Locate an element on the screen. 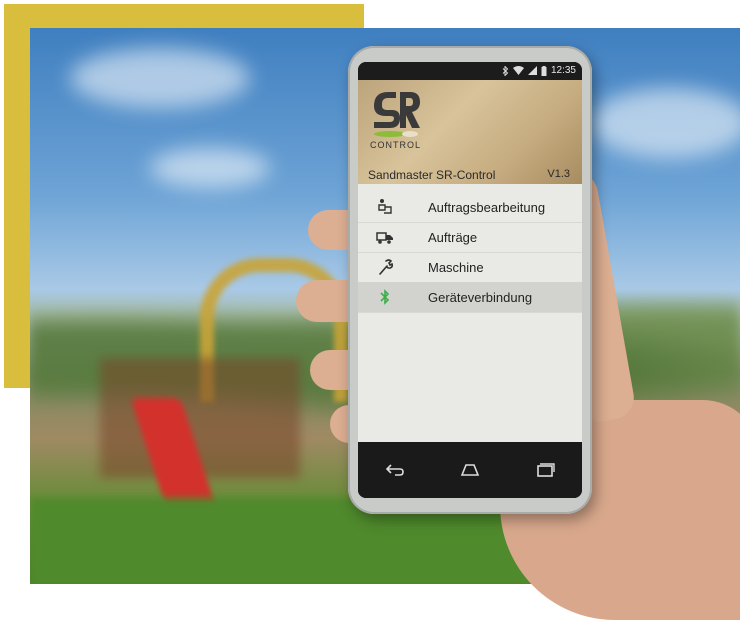 The height and width of the screenshot is (620, 740). menu-label-auftraege: Aufträge is located at coordinates (453, 237).